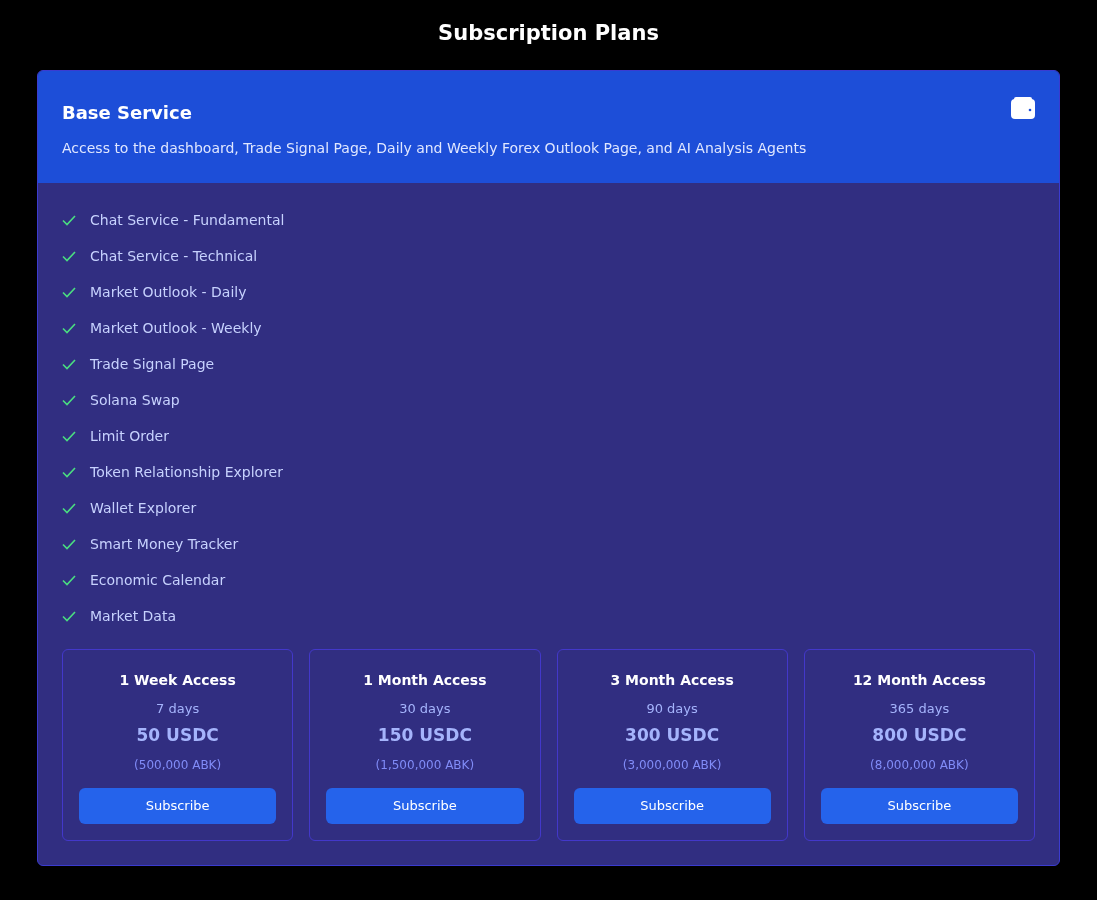 This screenshot has height=900, width=1097. What do you see at coordinates (187, 220) in the screenshot?
I see `feature-label: Chat Service - Fundamental` at bounding box center [187, 220].